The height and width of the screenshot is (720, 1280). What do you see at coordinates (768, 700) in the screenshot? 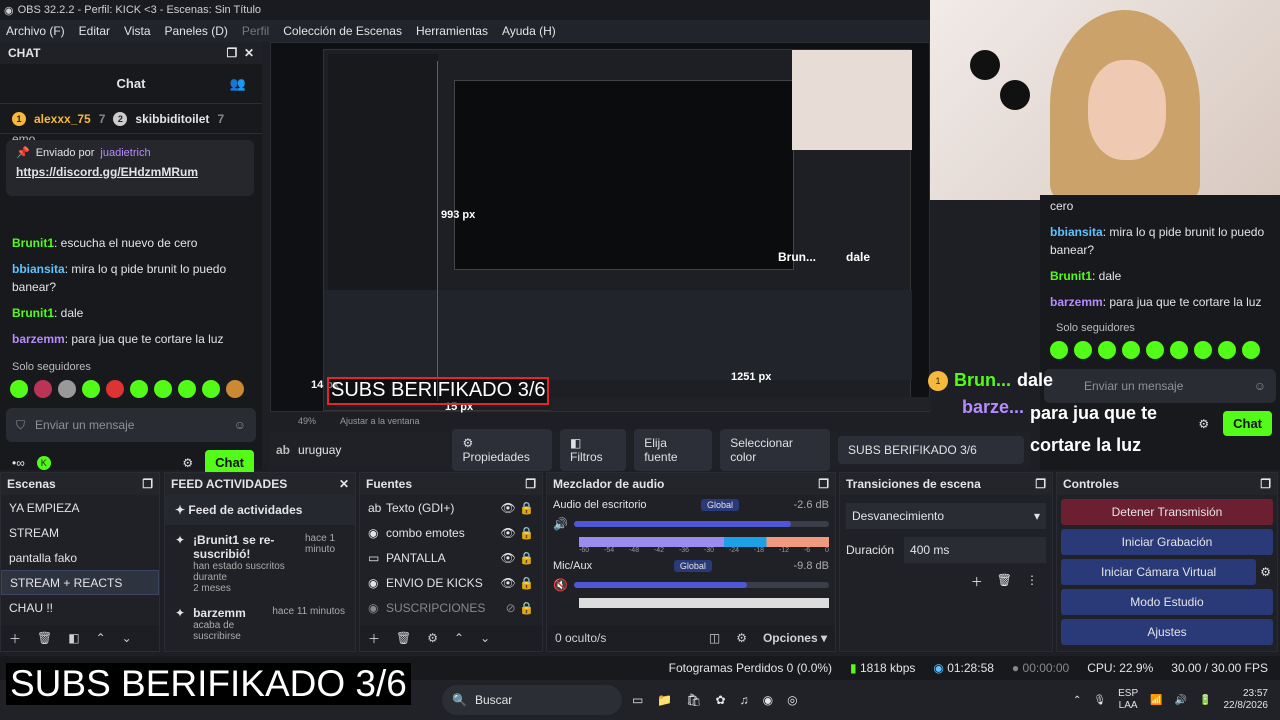
I see `obs-icon: ◉` at bounding box center [768, 700].